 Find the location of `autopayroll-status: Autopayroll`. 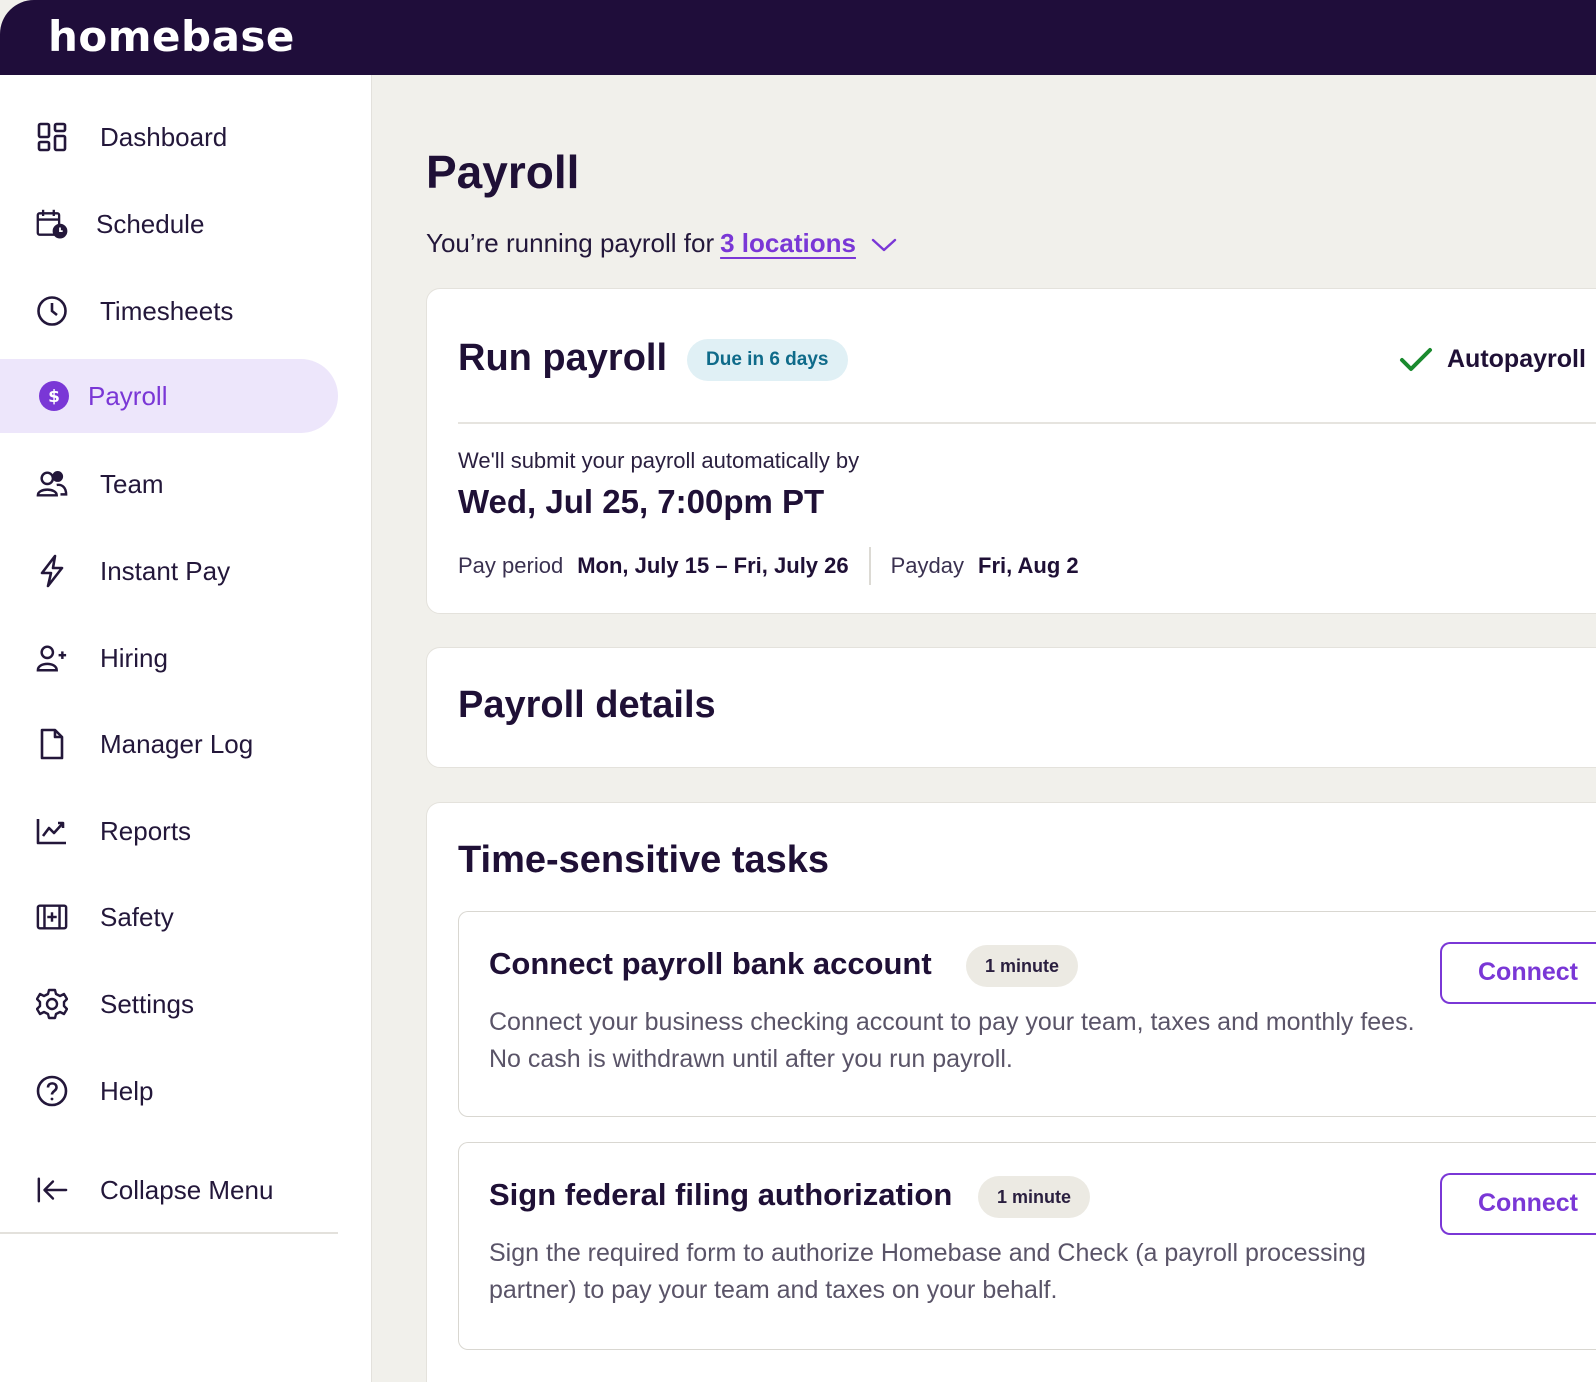

autopayroll-status: Autopayroll is located at coordinates (1492, 359).